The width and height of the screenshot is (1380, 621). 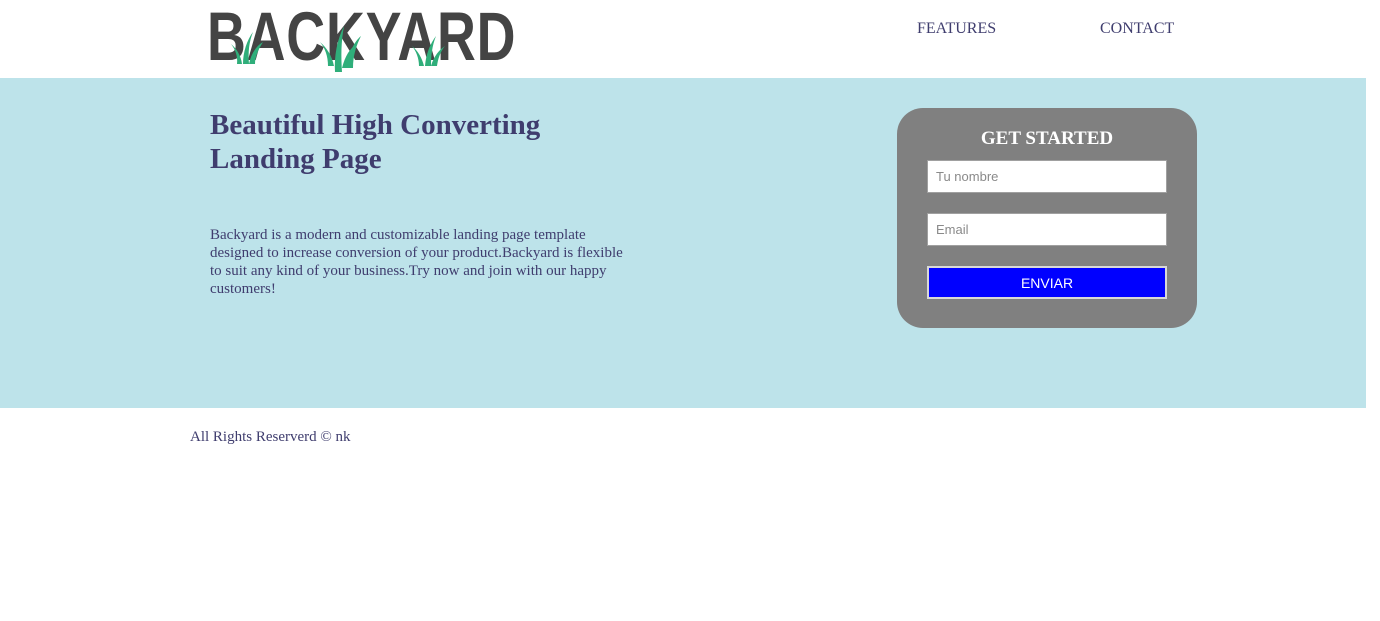 What do you see at coordinates (956, 29) in the screenshot?
I see `nav-link-features: FEATURES` at bounding box center [956, 29].